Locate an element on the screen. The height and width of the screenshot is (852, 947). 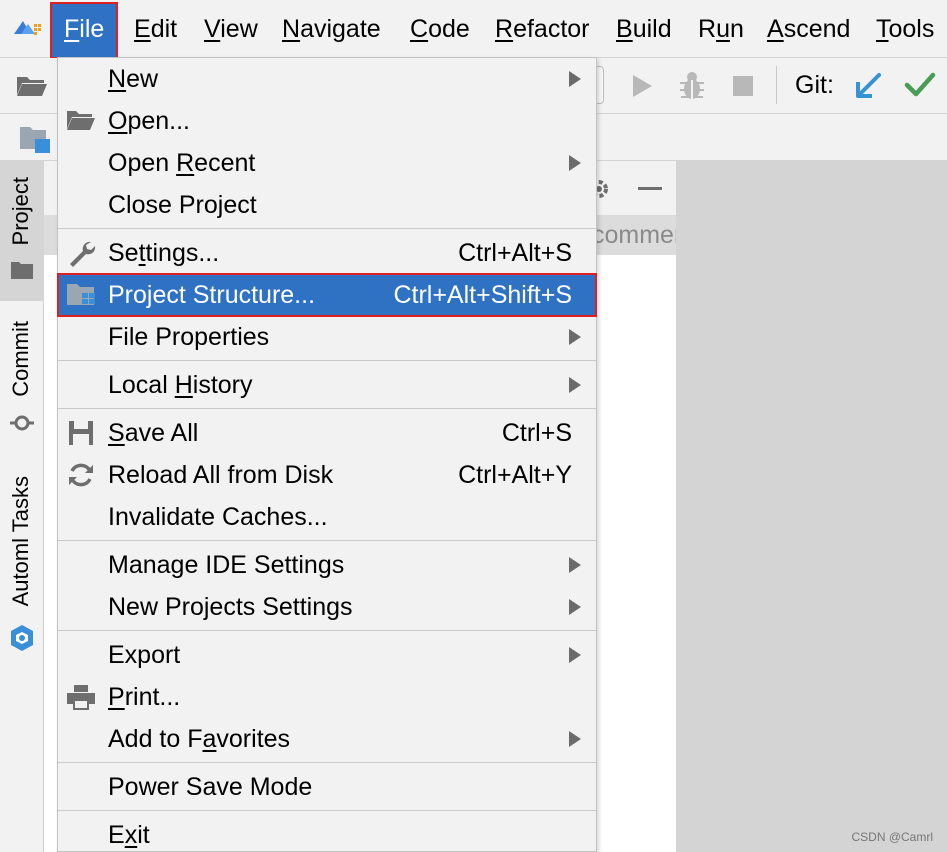
minimize-icon is located at coordinates (650, 189).